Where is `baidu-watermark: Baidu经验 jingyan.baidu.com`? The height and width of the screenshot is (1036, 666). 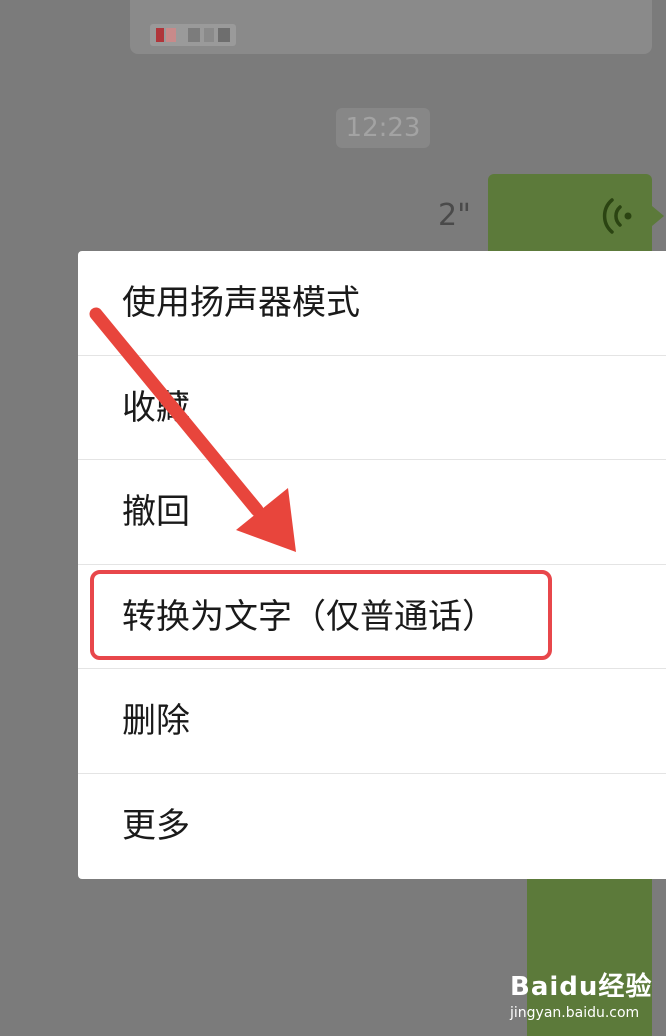 baidu-watermark: Baidu经验 jingyan.baidu.com is located at coordinates (585, 993).